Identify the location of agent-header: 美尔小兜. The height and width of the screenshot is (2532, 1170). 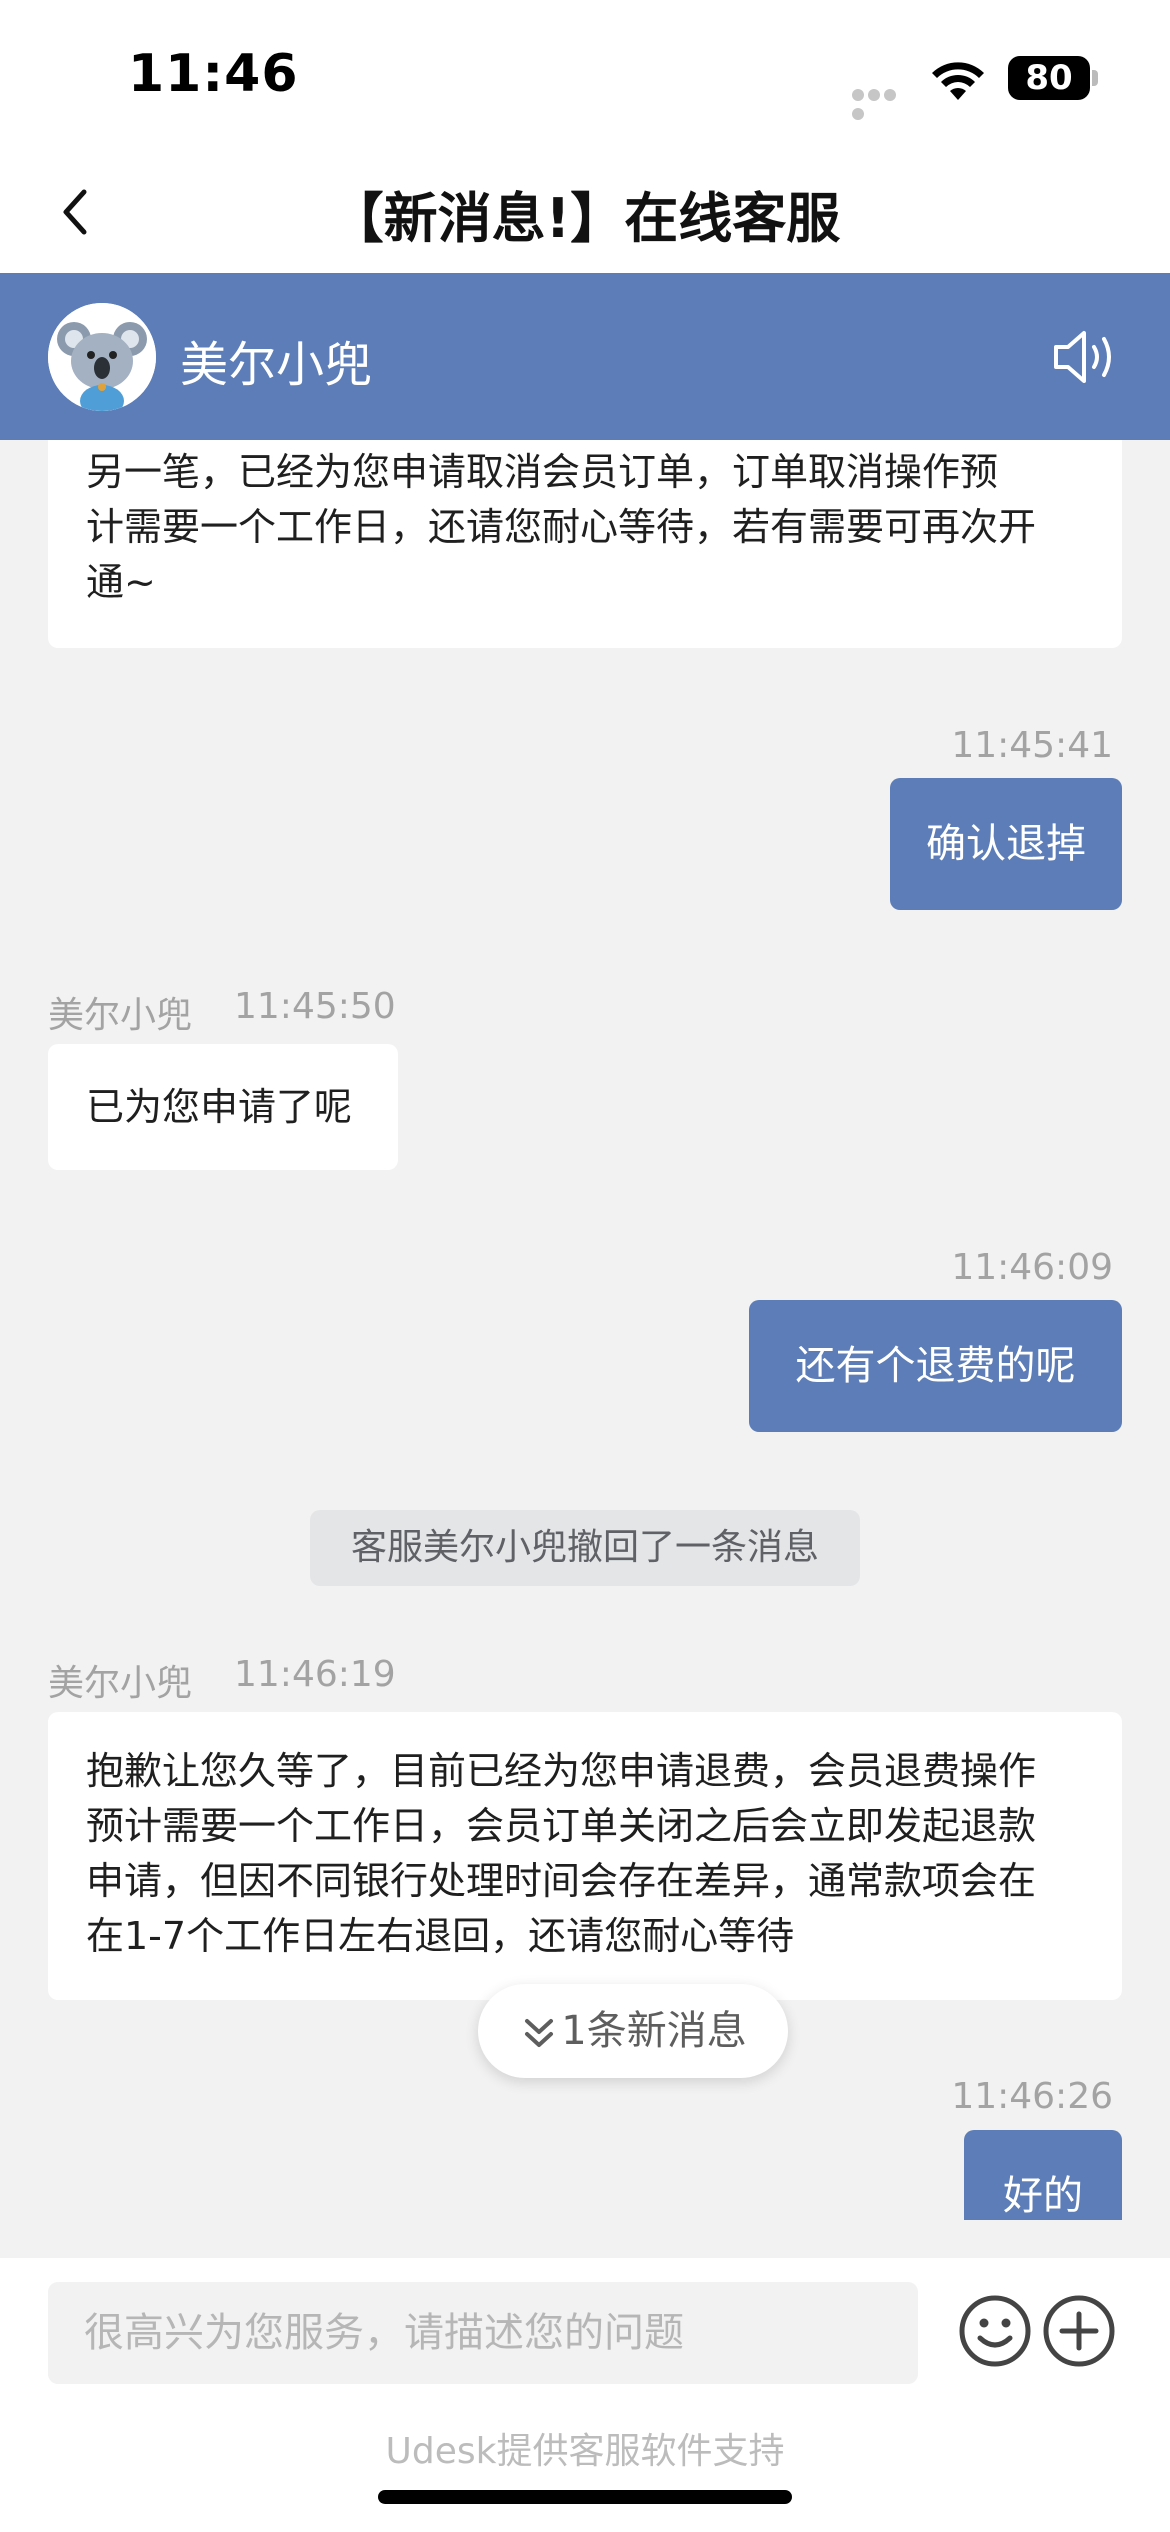
(585, 356).